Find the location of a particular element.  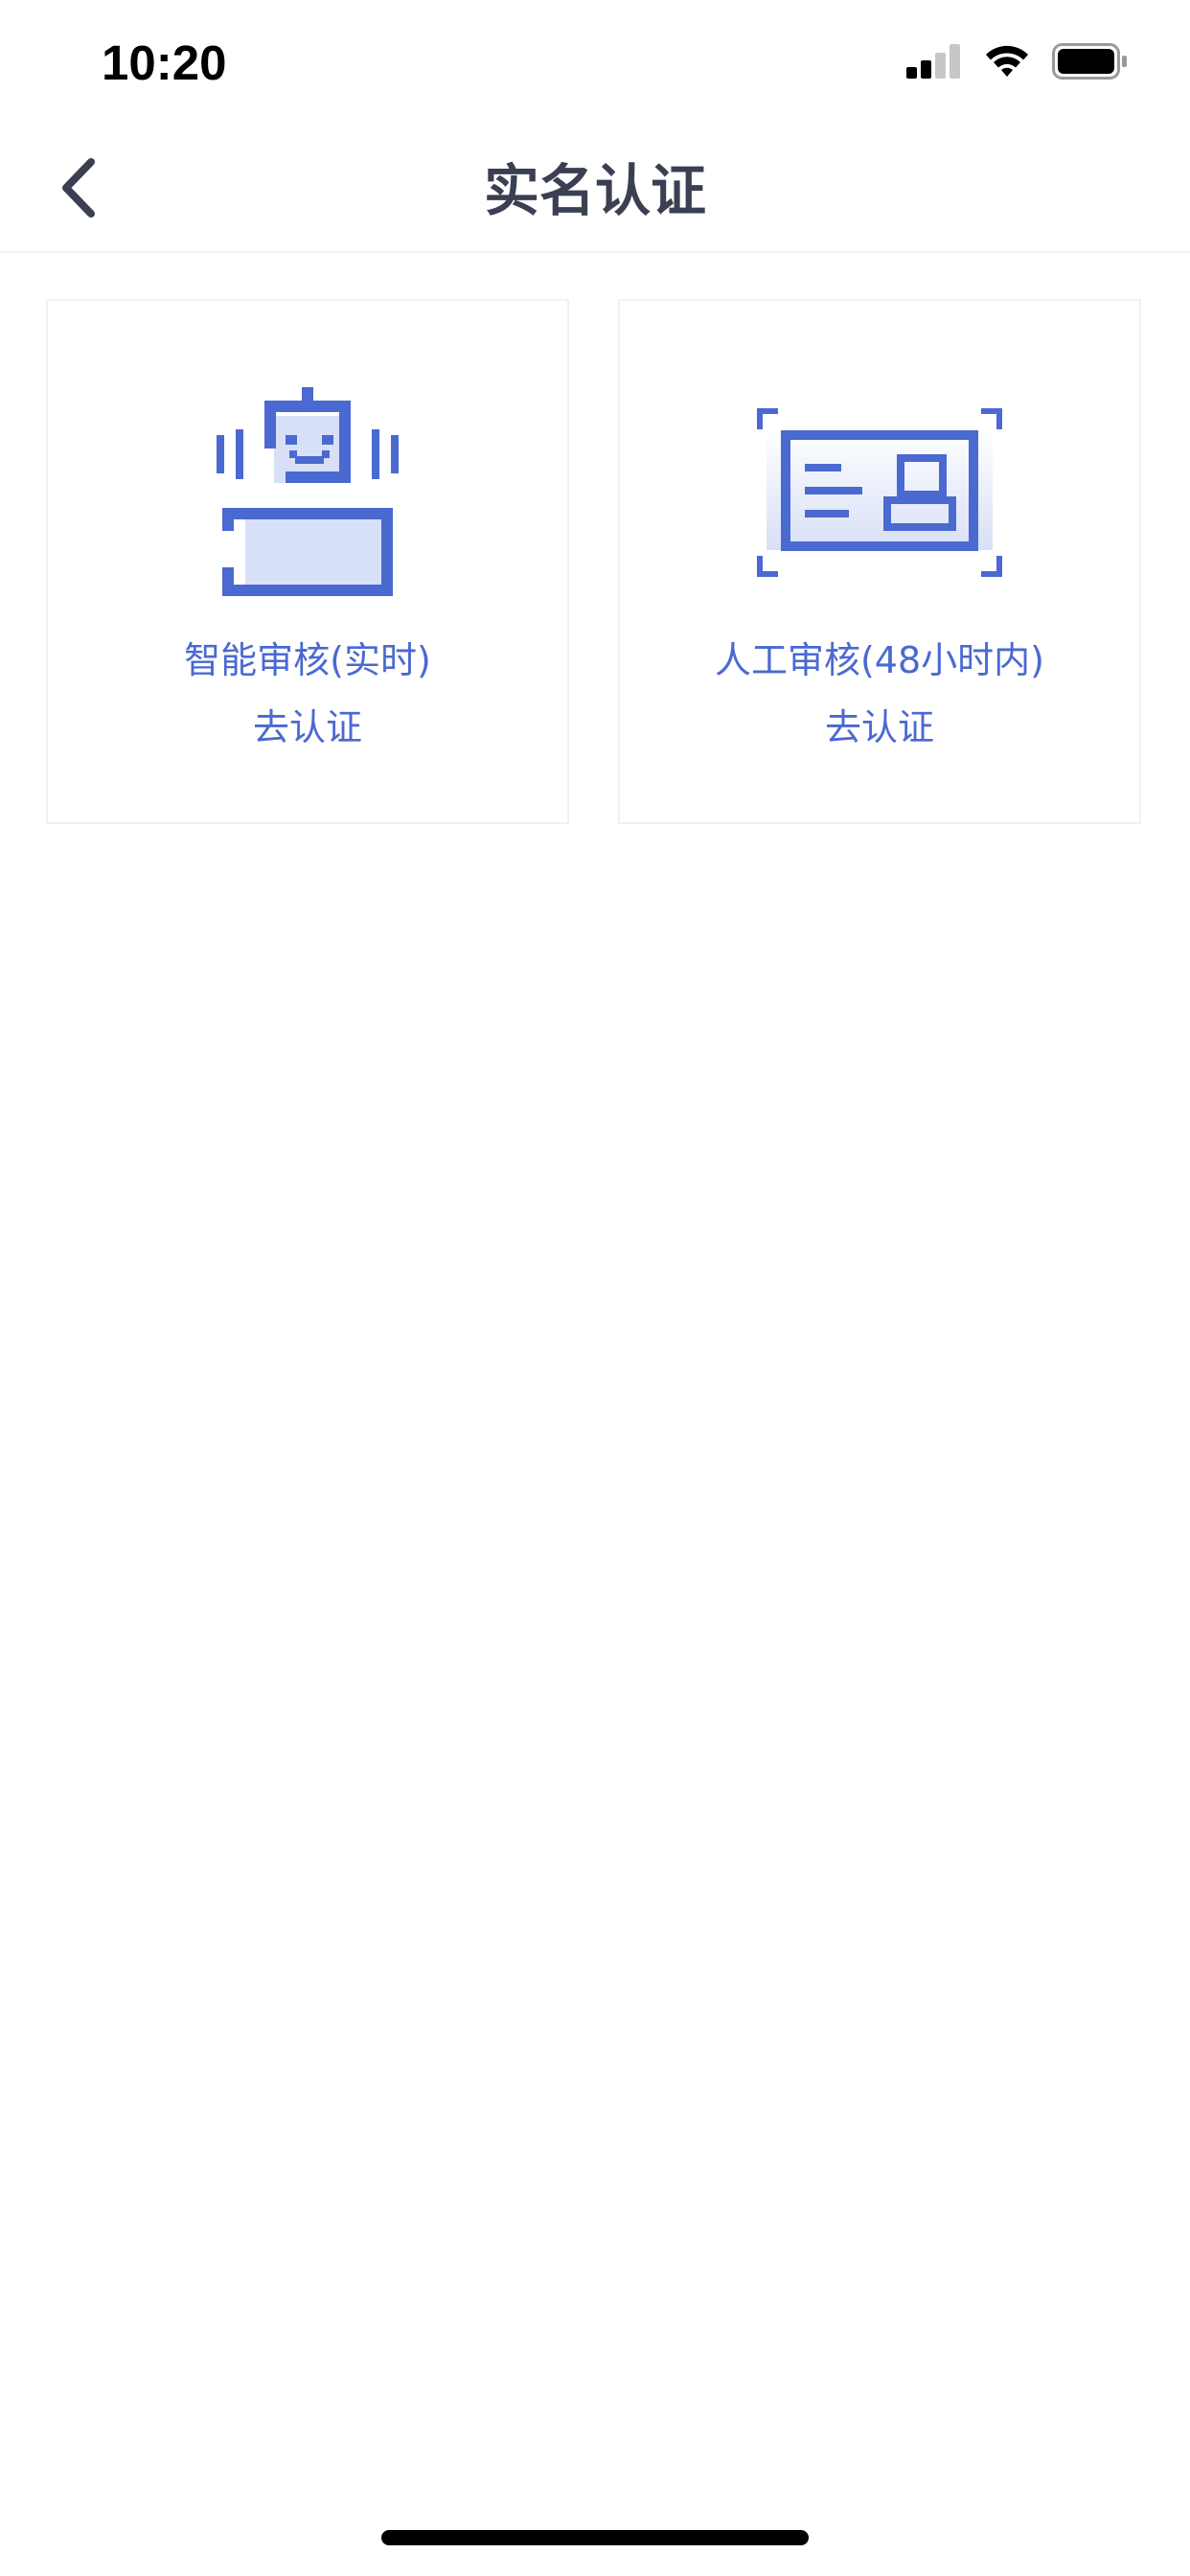

navigation-bar: 实名认证 is located at coordinates (595, 189).